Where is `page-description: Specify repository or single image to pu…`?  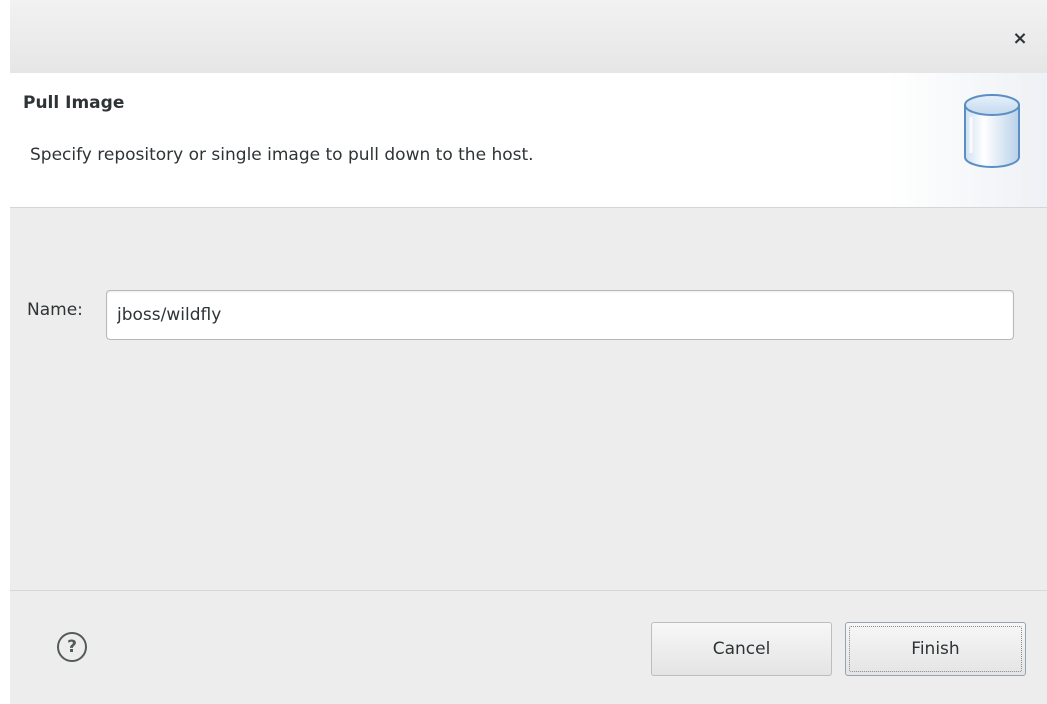 page-description: Specify repository or single image to pu… is located at coordinates (282, 155).